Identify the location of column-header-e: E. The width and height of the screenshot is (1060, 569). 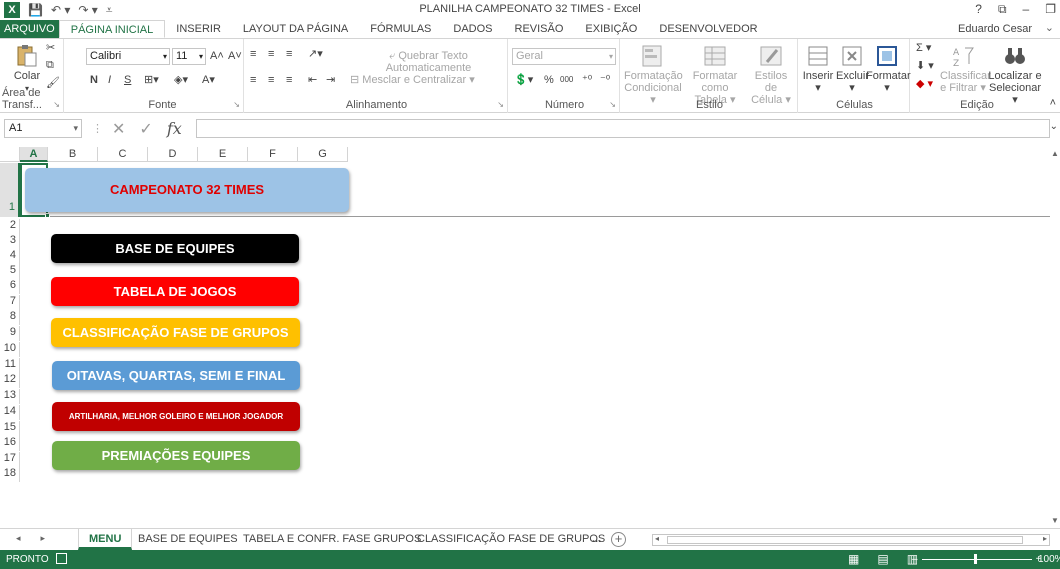
(223, 154).